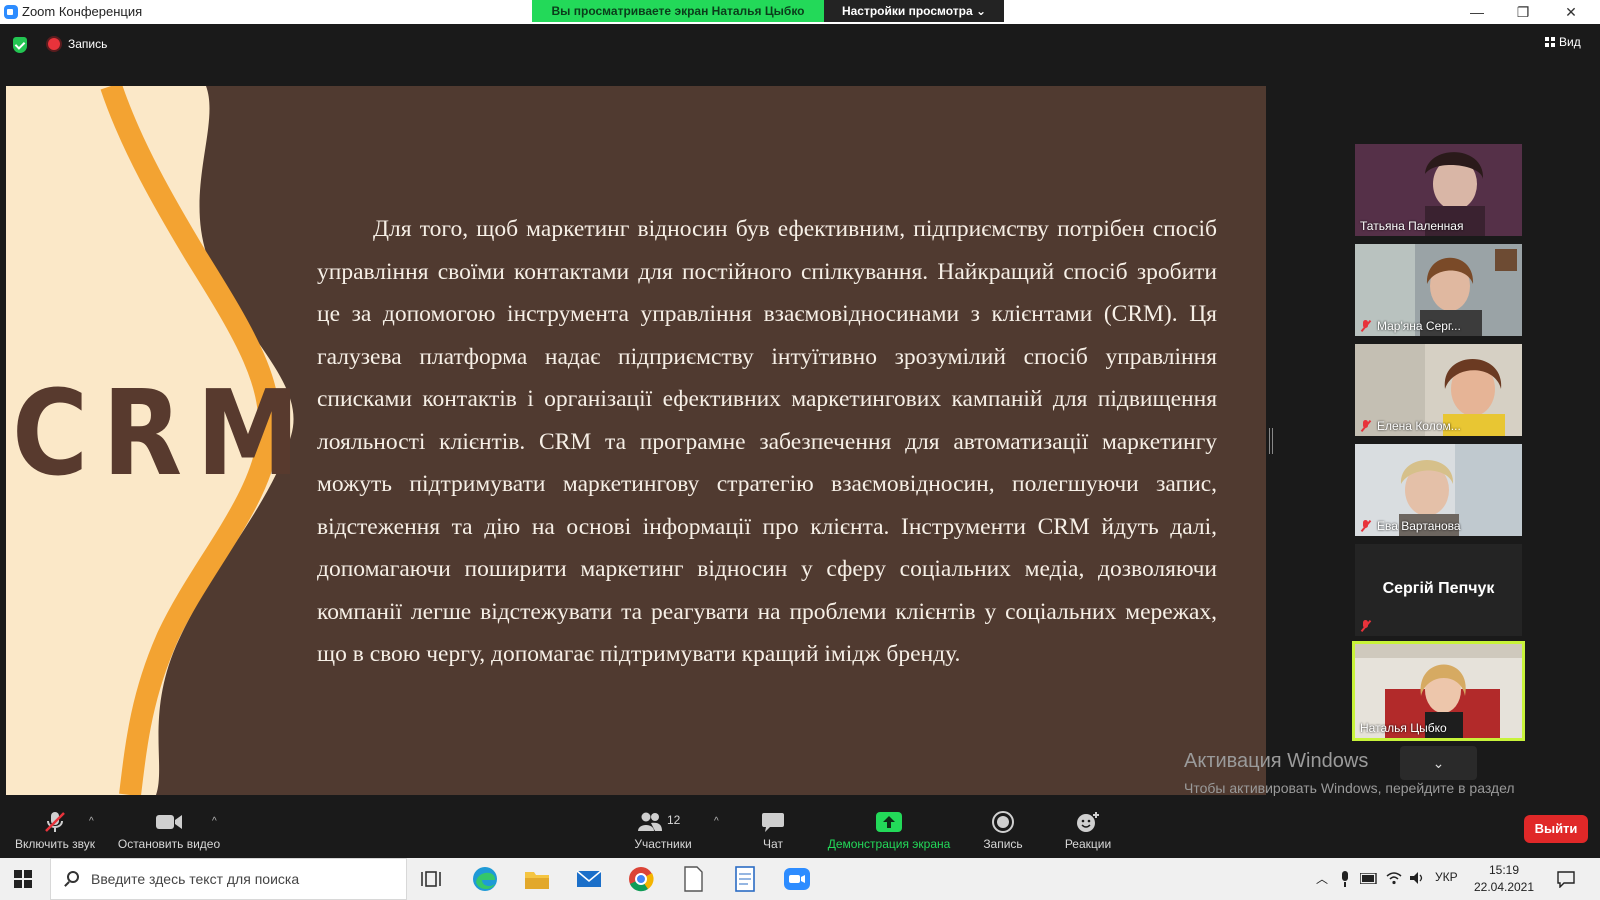 The height and width of the screenshot is (900, 1600). Describe the element at coordinates (1550, 42) in the screenshot. I see `grid-icon` at that location.